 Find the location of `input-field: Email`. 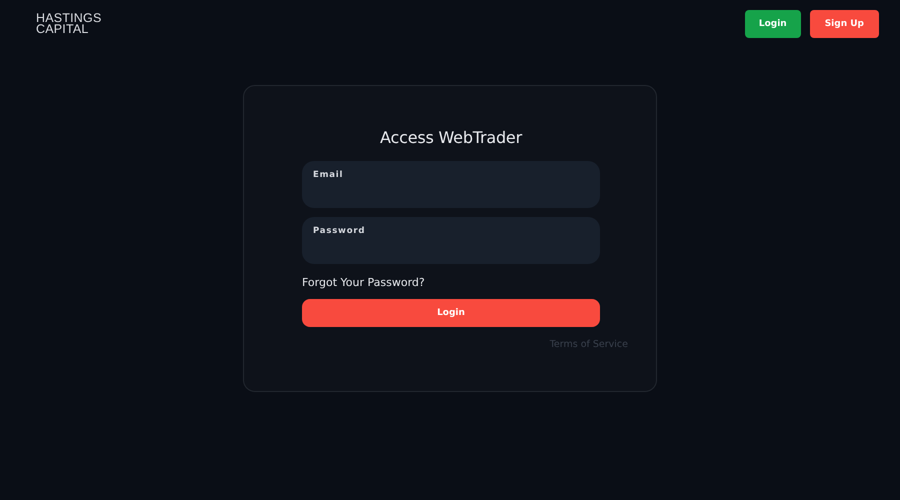

input-field: Email is located at coordinates (451, 184).